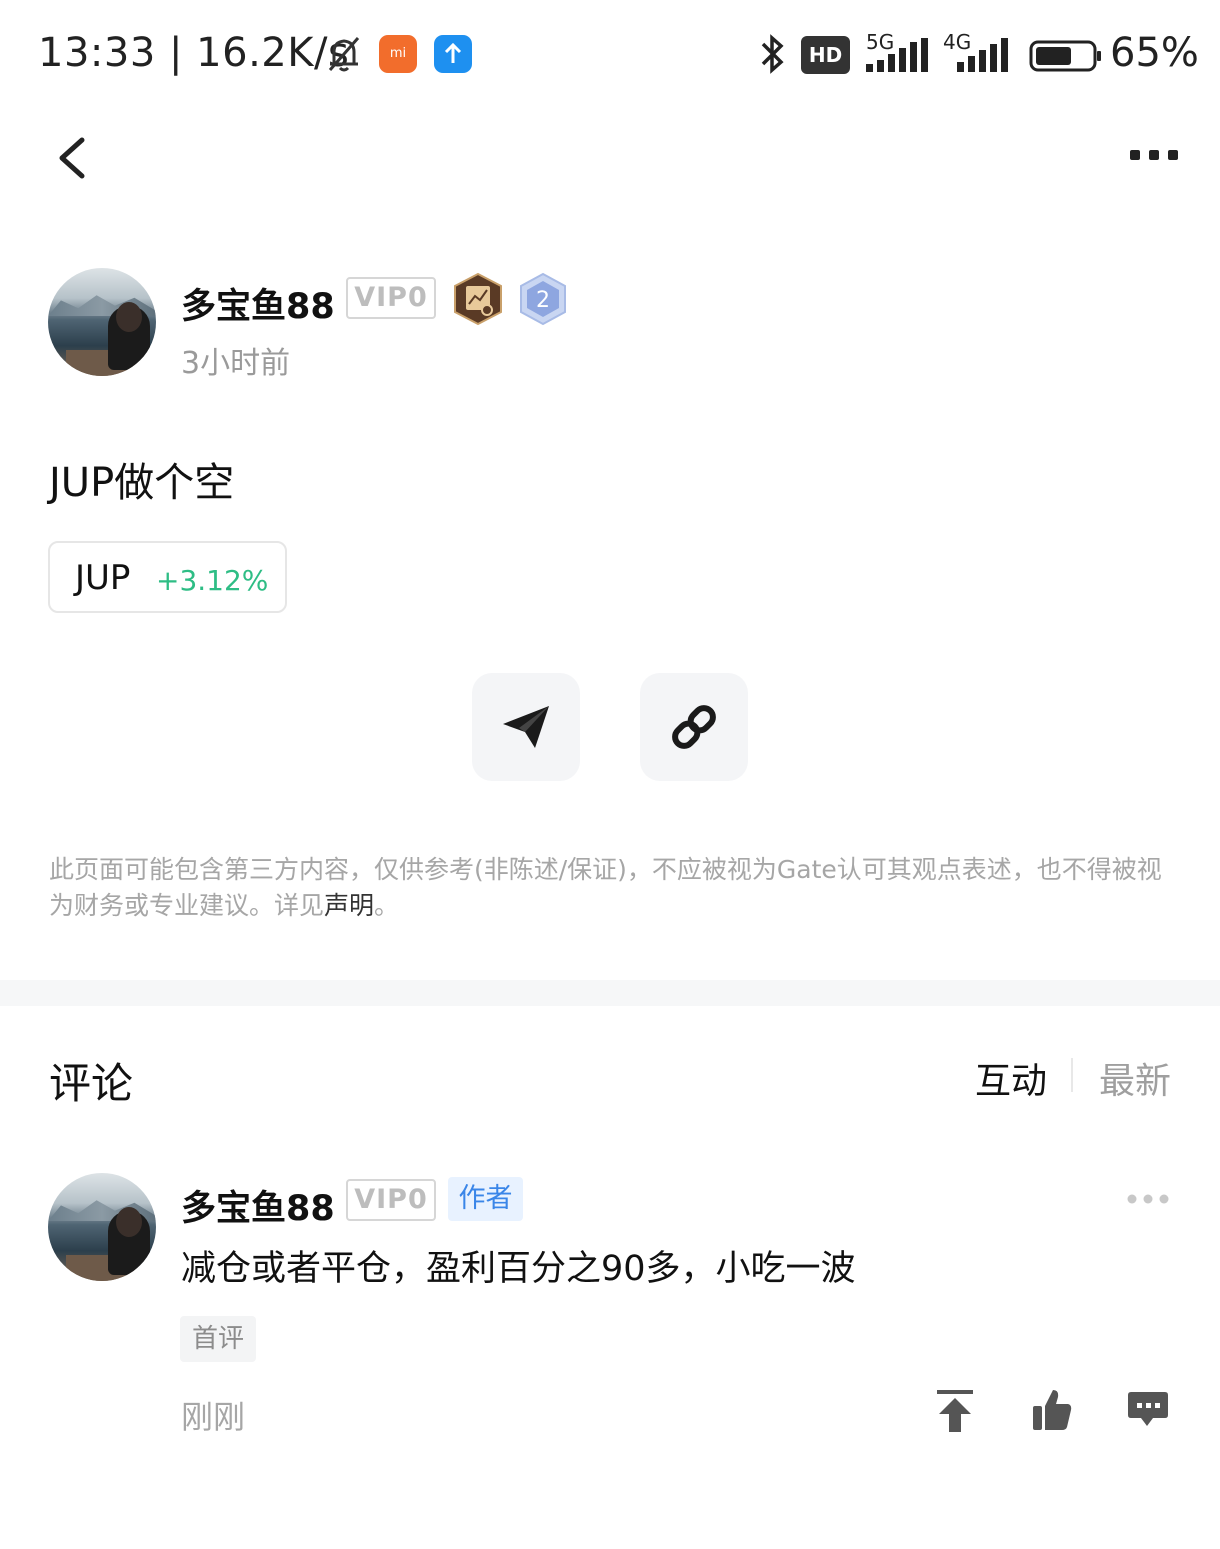 The width and height of the screenshot is (1220, 1549). What do you see at coordinates (1052, 1410) in the screenshot?
I see `thumbs-up-icon` at bounding box center [1052, 1410].